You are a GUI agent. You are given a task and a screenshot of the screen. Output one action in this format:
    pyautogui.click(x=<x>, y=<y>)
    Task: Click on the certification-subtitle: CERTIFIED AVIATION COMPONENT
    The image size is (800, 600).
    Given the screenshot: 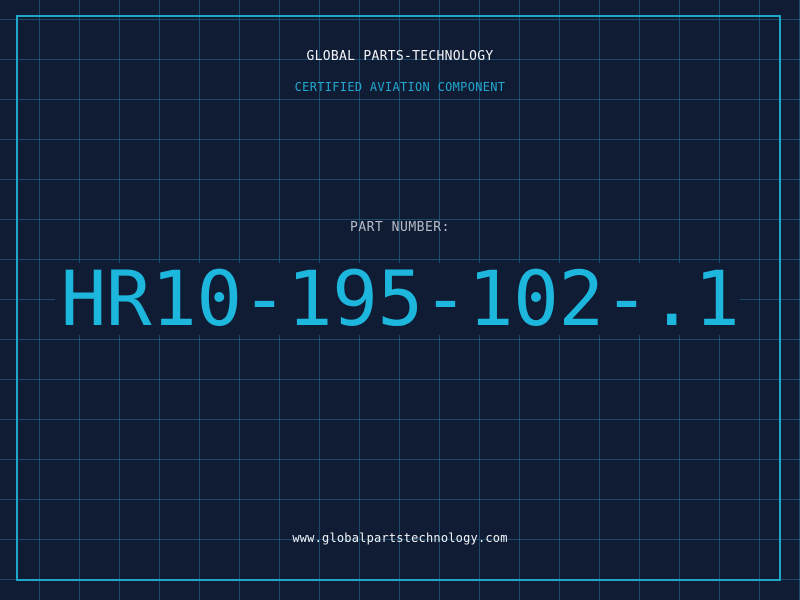 What is the action you would take?
    pyautogui.click(x=400, y=87)
    